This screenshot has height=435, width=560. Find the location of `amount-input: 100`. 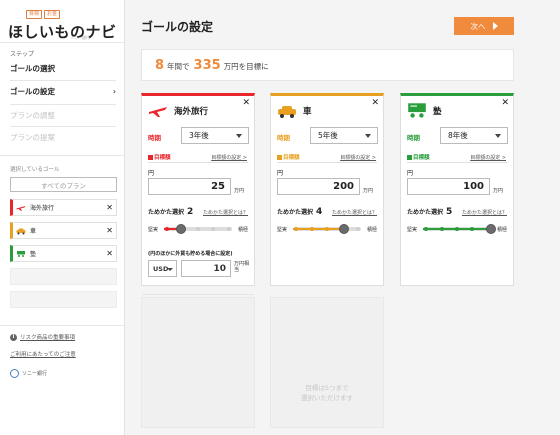

amount-input: 100 is located at coordinates (448, 186).